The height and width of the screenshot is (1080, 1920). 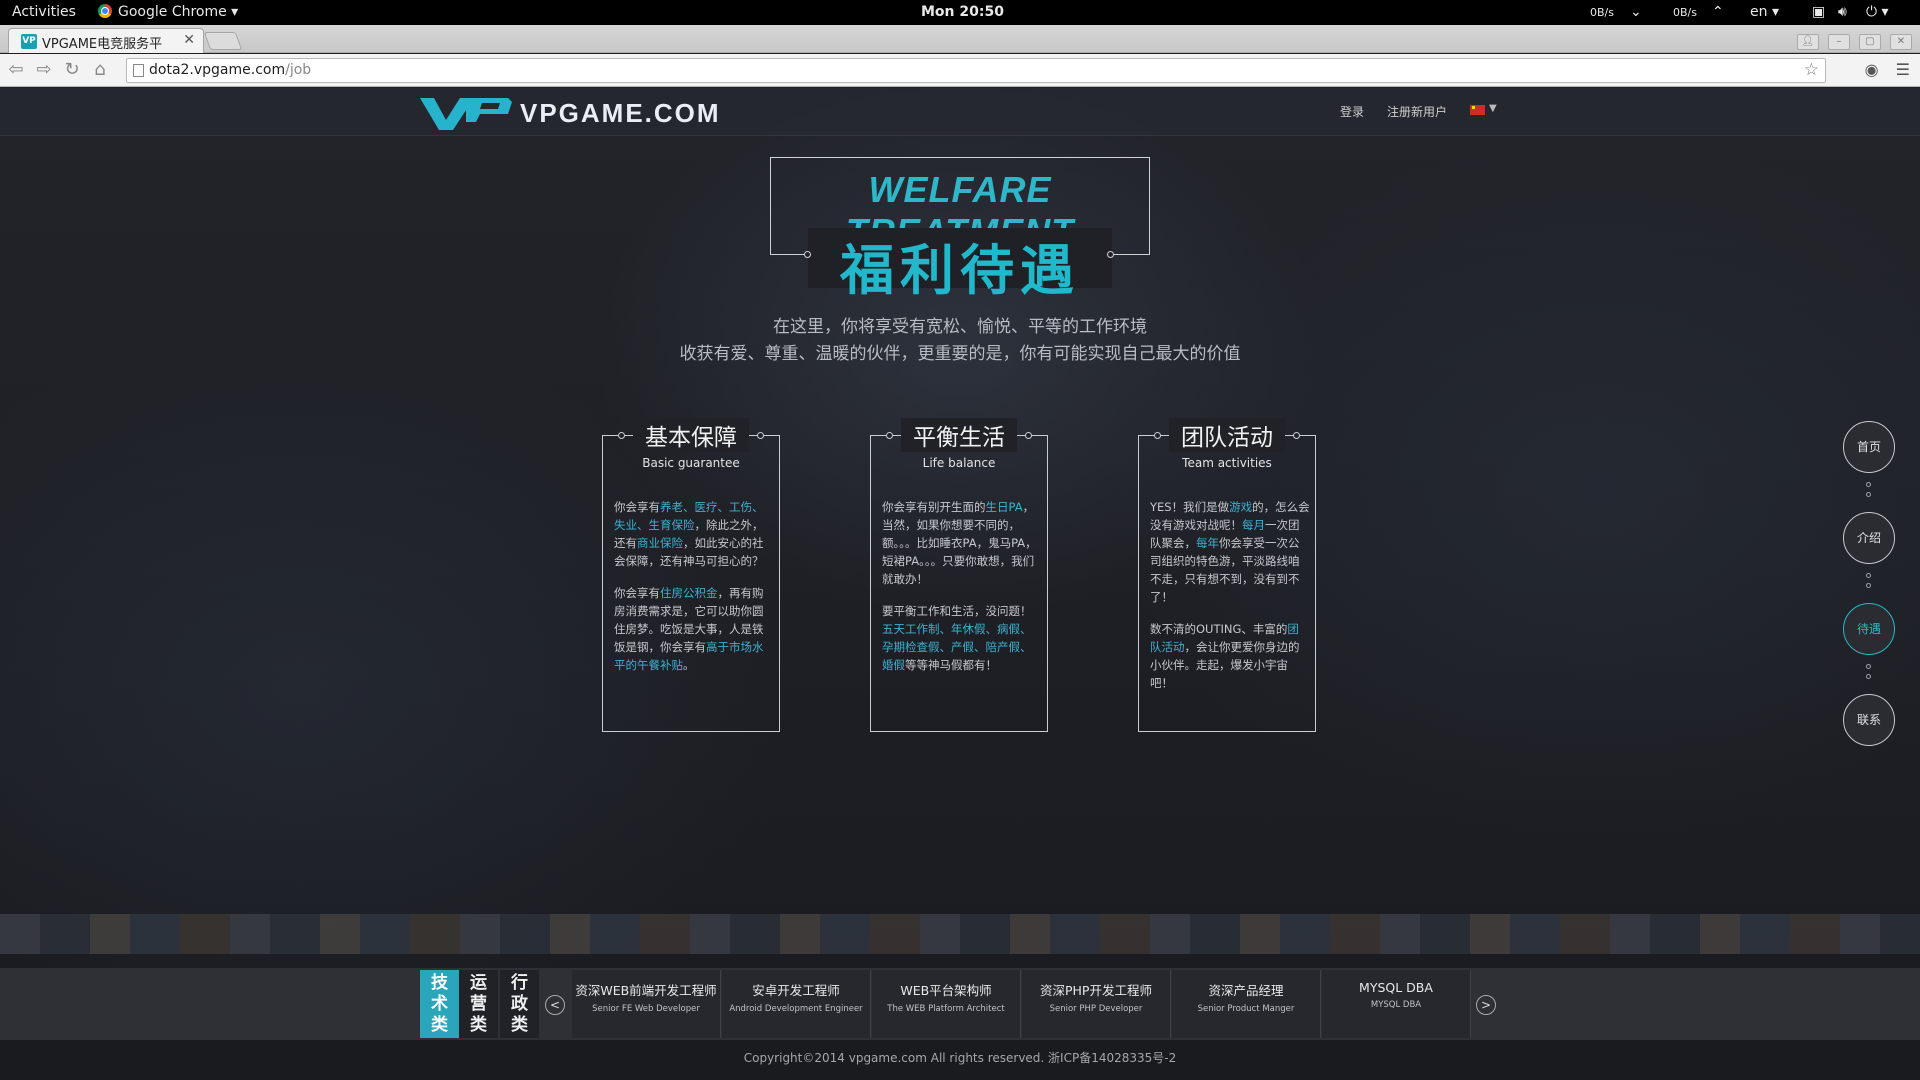 I want to click on forward-arrow-icon: ⇨, so click(x=44, y=70).